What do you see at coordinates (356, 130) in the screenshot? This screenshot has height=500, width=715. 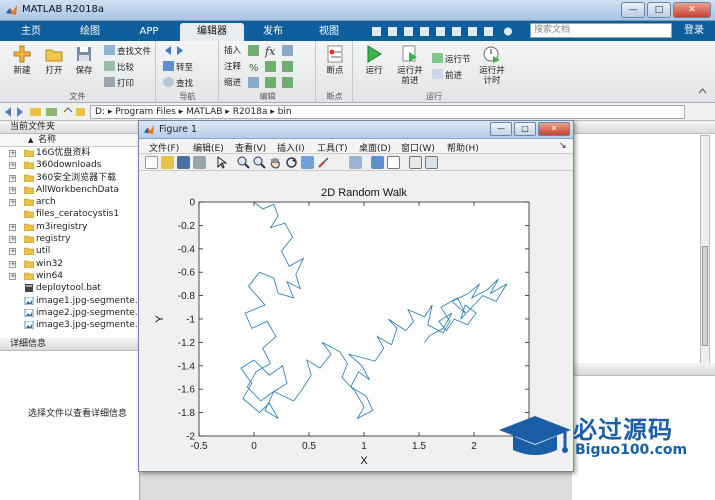 I see `figure-titlebar: Figure 1 — □ ✕` at bounding box center [356, 130].